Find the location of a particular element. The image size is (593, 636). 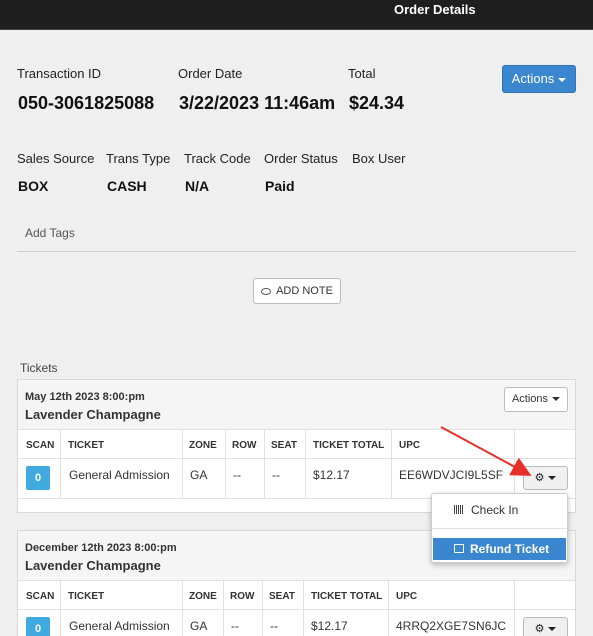

transaction-id-value: 050-3061825088 is located at coordinates (86, 103).